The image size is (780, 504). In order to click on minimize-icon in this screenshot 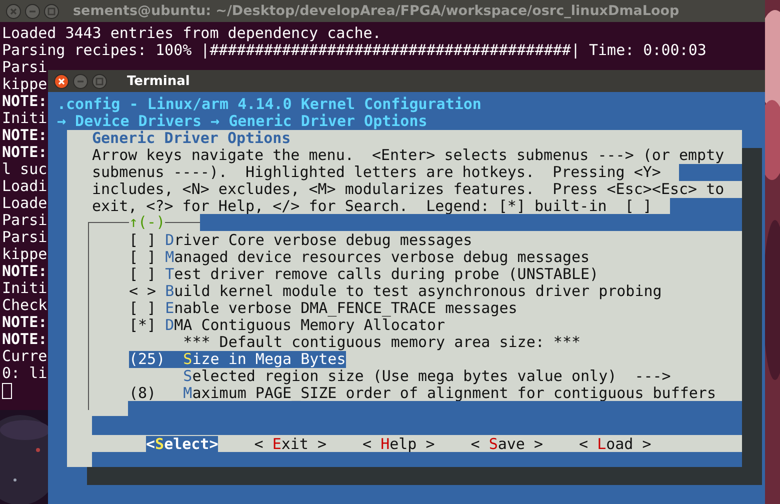, I will do `click(32, 11)`.